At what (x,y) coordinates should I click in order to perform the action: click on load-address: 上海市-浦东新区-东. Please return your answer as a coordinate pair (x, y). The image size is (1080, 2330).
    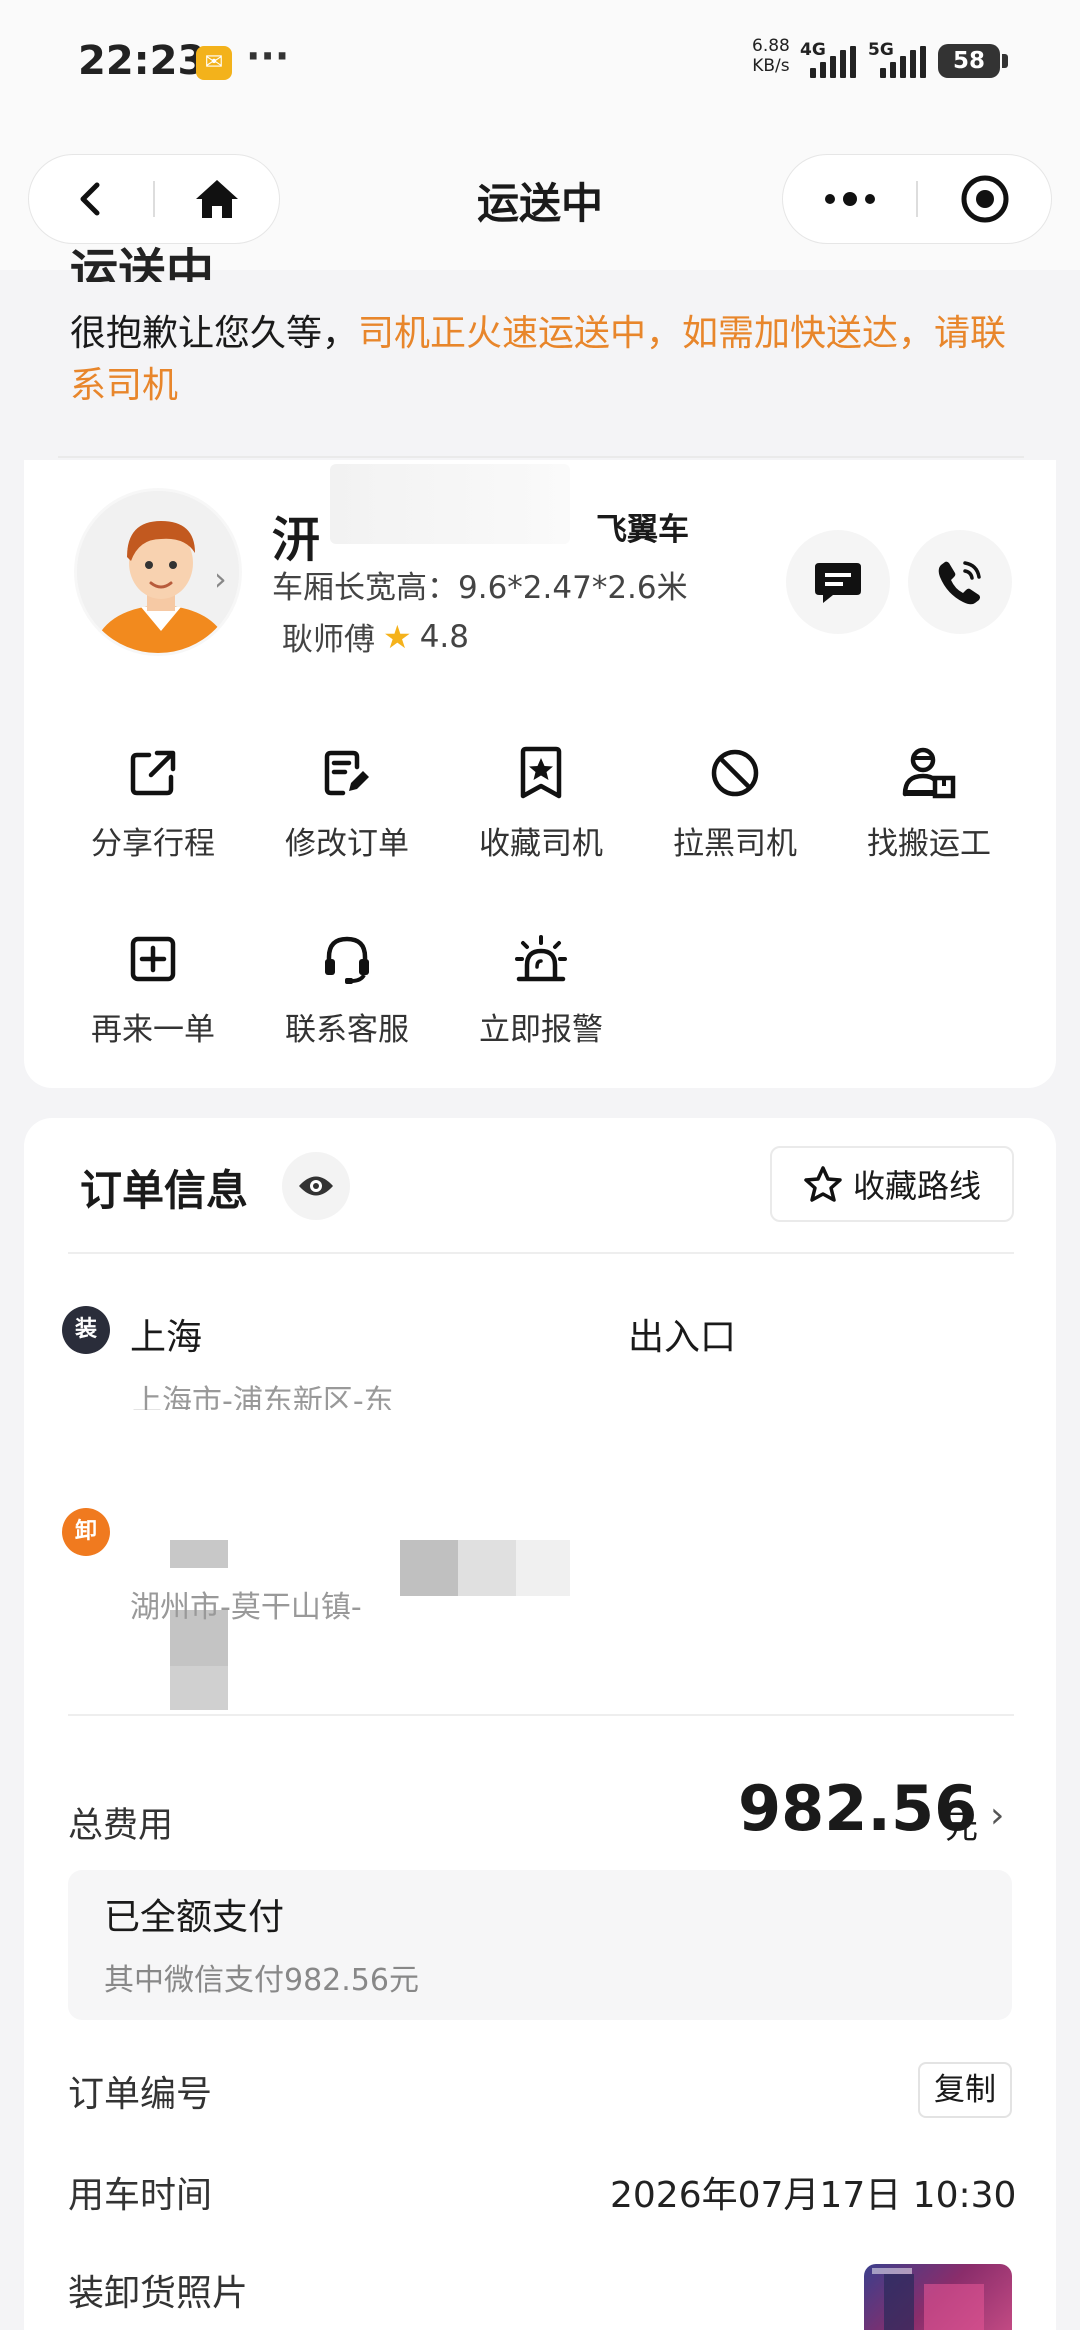
    Looking at the image, I should click on (263, 1397).